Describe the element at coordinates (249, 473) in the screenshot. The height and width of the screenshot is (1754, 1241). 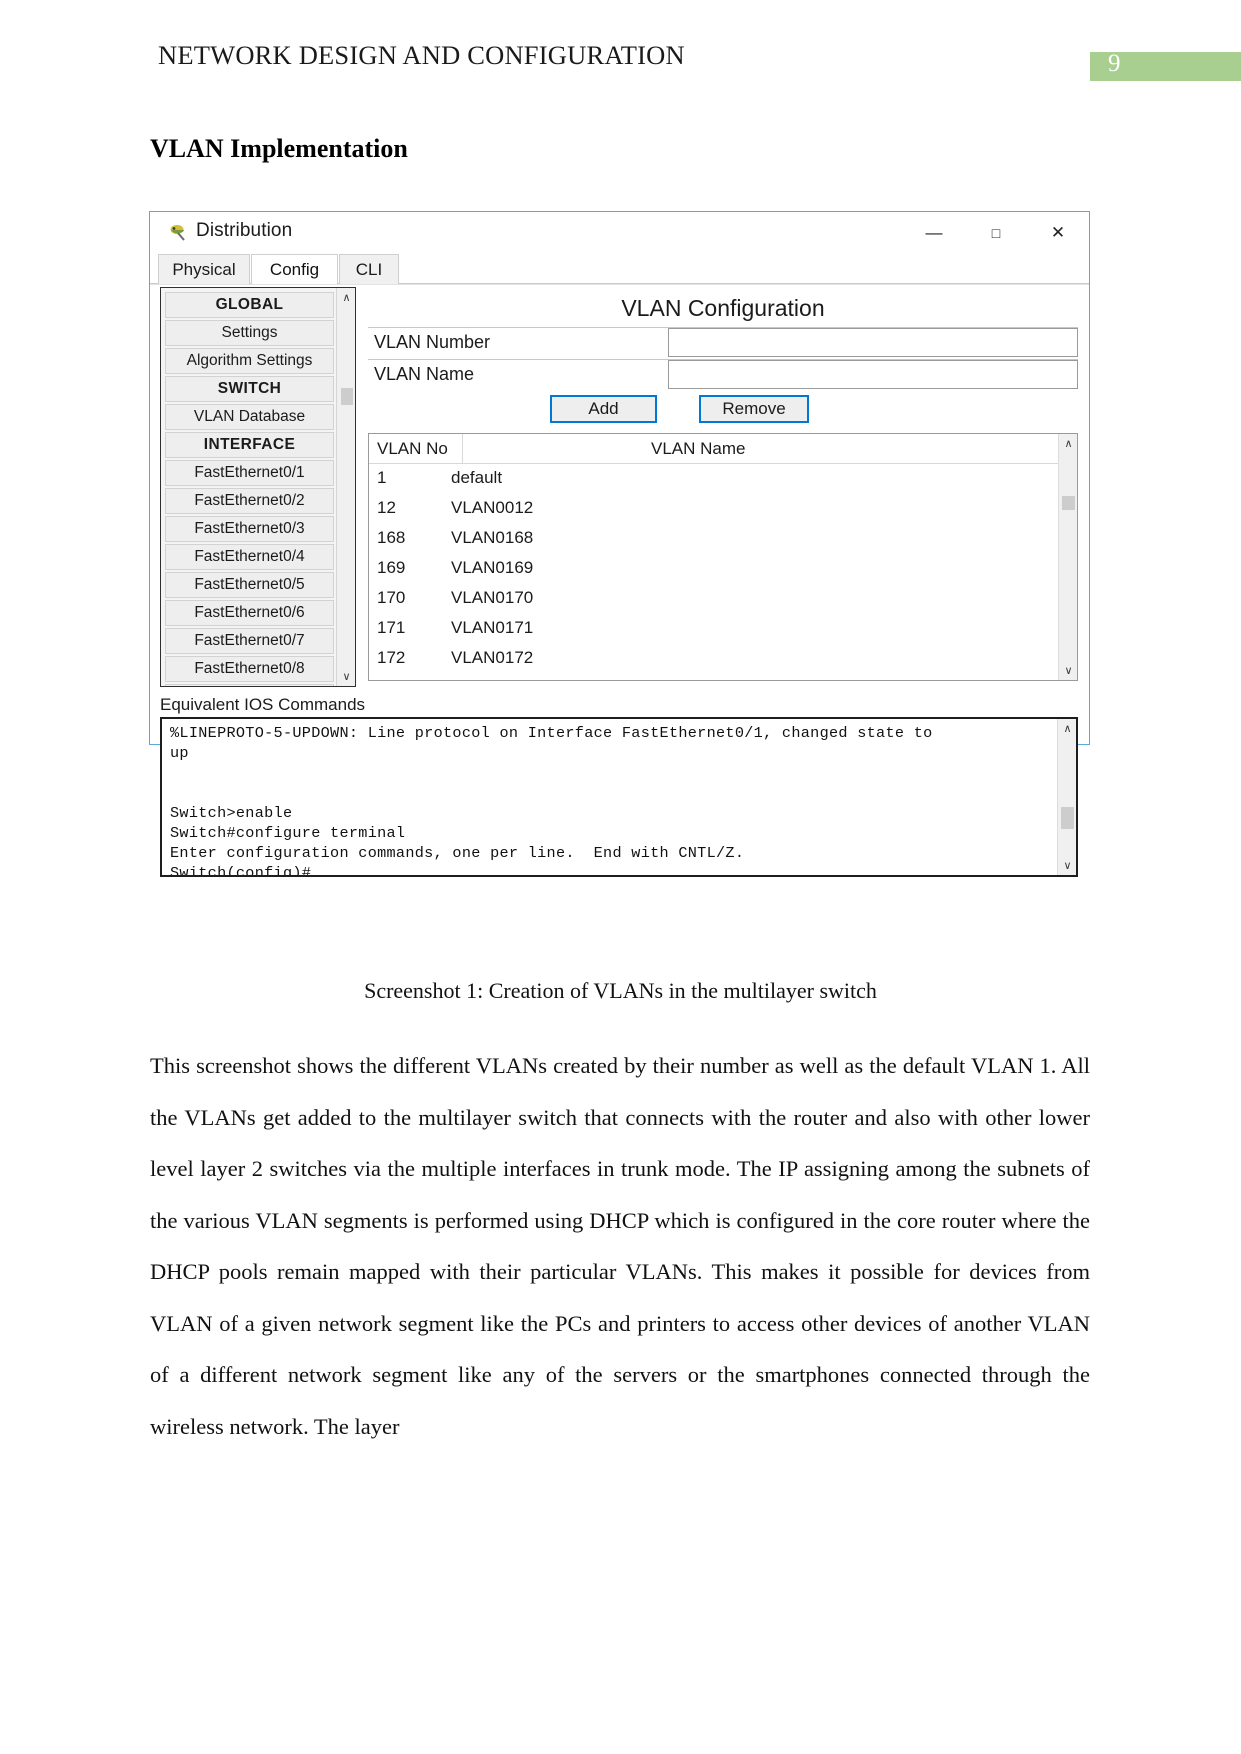
I see `sidebar-item-fastethernet0-1: FastEthernet0/1` at that location.